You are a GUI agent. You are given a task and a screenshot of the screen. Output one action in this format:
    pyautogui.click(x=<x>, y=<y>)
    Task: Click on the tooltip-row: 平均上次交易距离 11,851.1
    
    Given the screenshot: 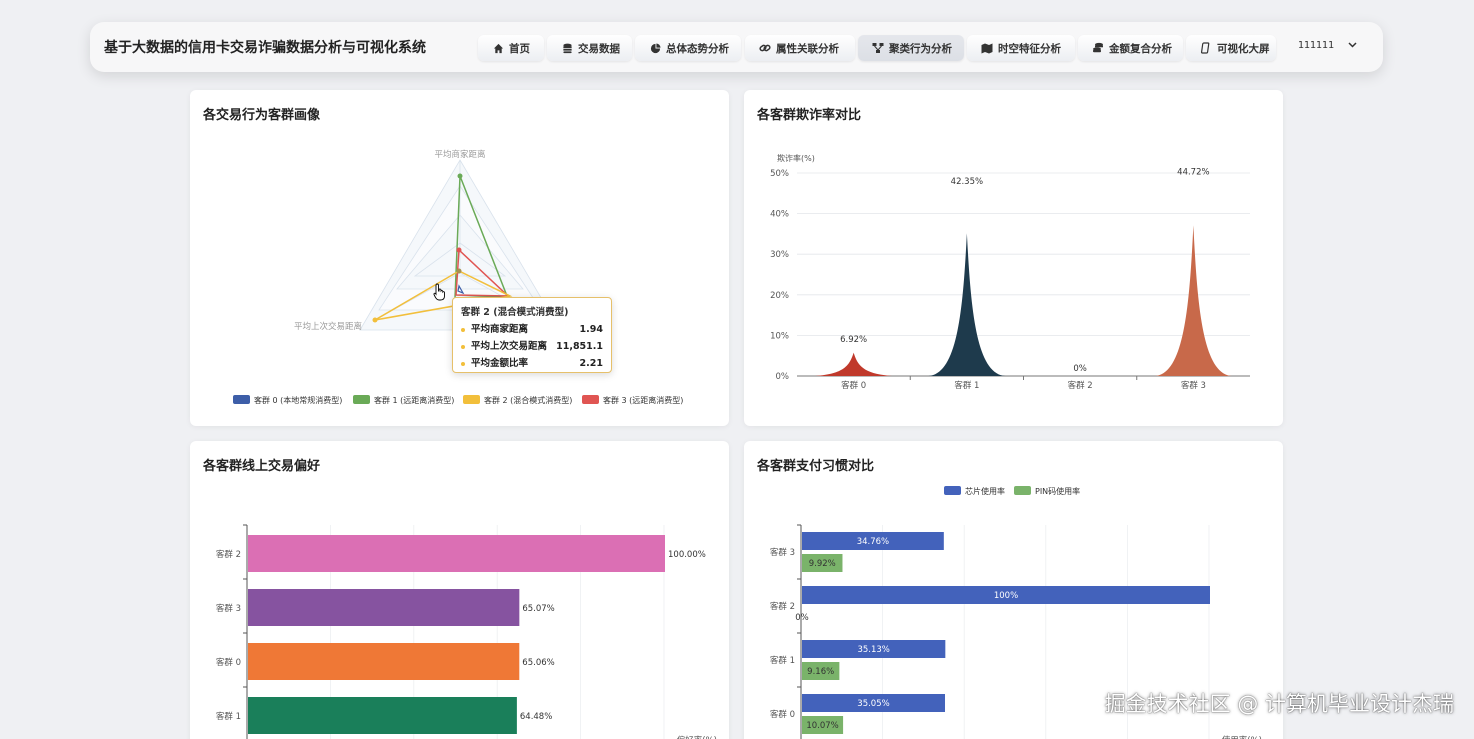 What is the action you would take?
    pyautogui.click(x=532, y=346)
    